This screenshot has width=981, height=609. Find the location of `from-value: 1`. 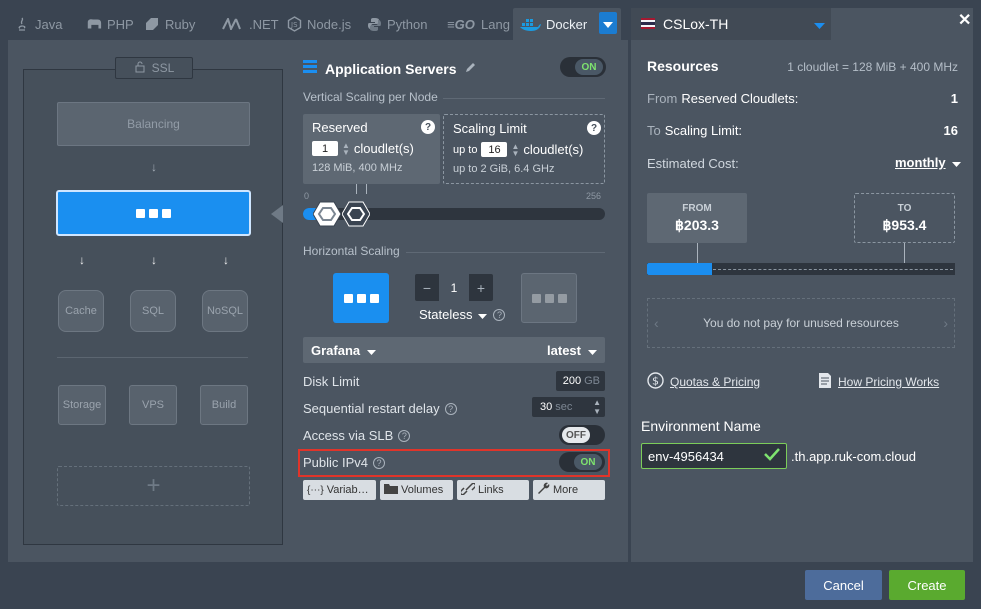

from-value: 1 is located at coordinates (954, 98).